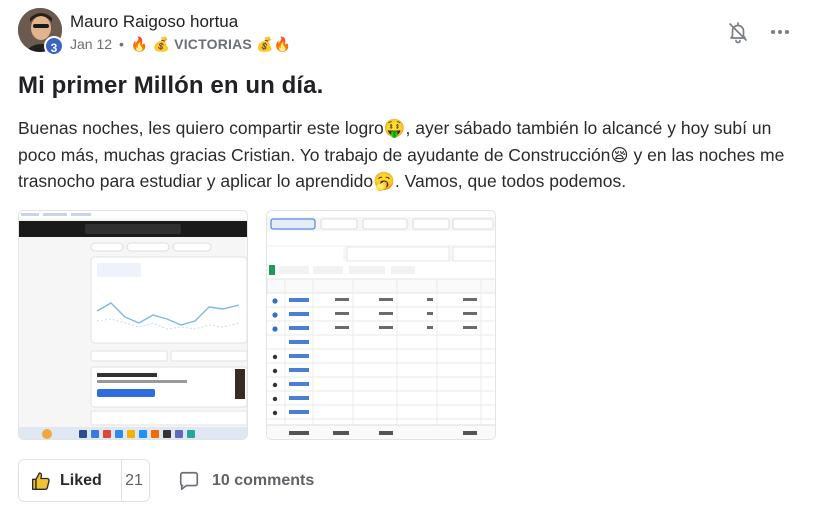 The image size is (832, 514). What do you see at coordinates (91, 44) in the screenshot?
I see `post-date: Jan 12` at bounding box center [91, 44].